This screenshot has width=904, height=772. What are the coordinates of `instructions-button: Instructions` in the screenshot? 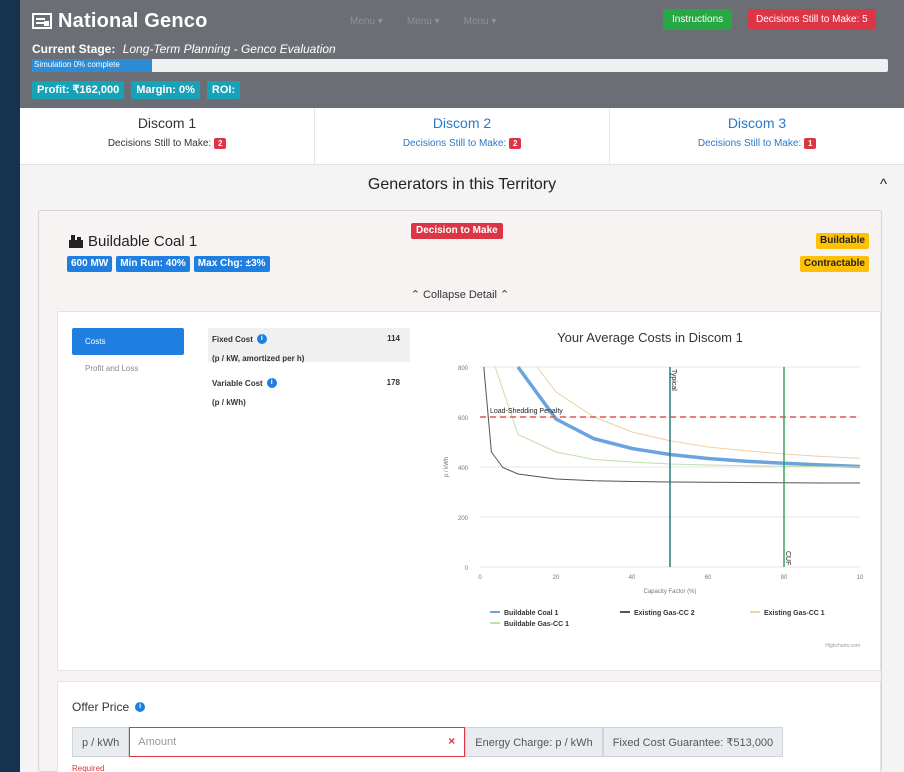 It's located at (698, 19).